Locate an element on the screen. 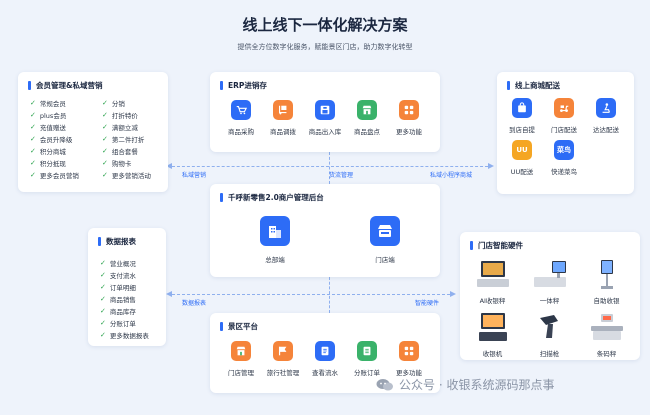 This screenshot has height=415, width=650. erp-label: 商品盘点 is located at coordinates (367, 132).